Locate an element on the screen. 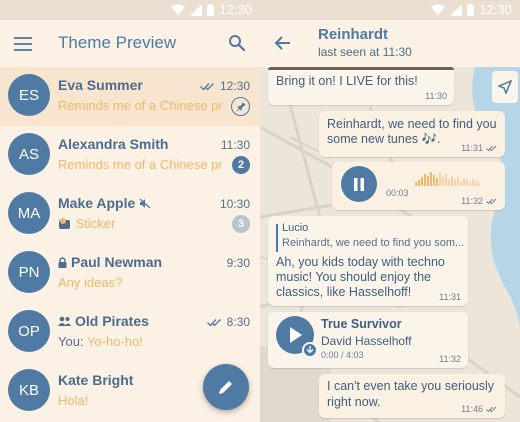 The image size is (520, 422). avatar: OP is located at coordinates (29, 331).